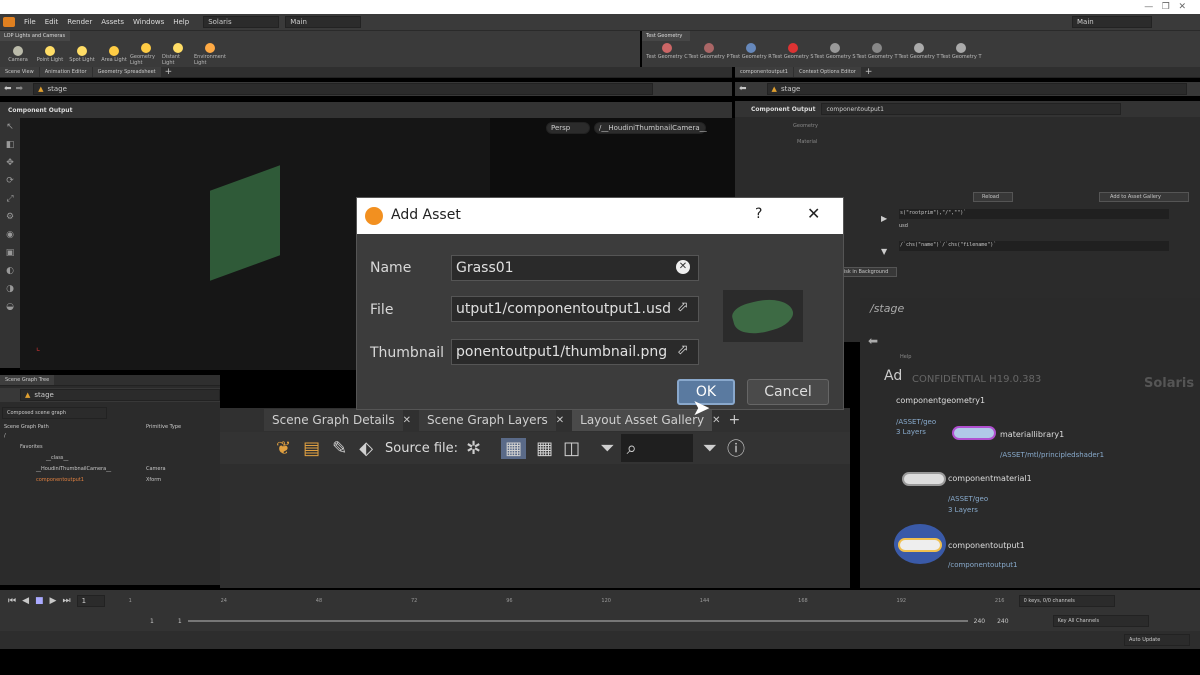 The height and width of the screenshot is (675, 1200). I want to click on test-geo-tool-1: Test Geometry C, so click(667, 51).